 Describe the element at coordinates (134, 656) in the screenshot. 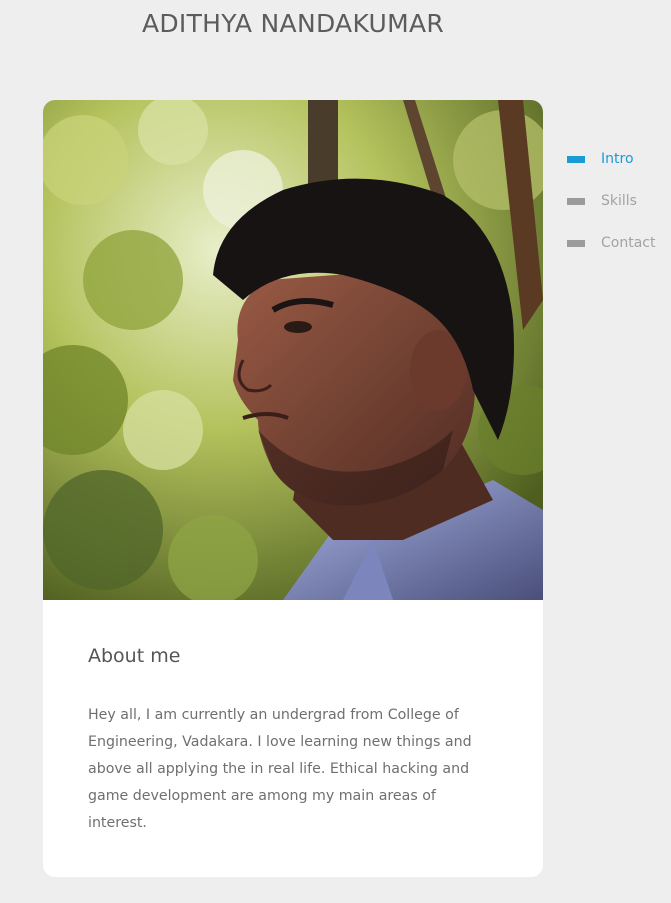

I see `about-heading: About me` at that location.